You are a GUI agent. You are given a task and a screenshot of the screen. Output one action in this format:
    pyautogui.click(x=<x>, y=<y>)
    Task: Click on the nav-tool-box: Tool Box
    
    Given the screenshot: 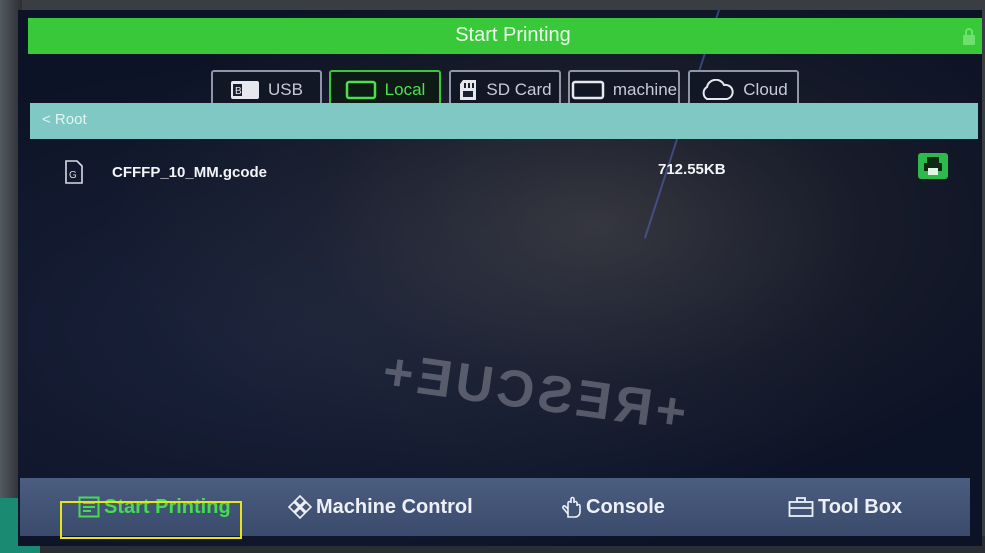 What is the action you would take?
    pyautogui.click(x=845, y=507)
    